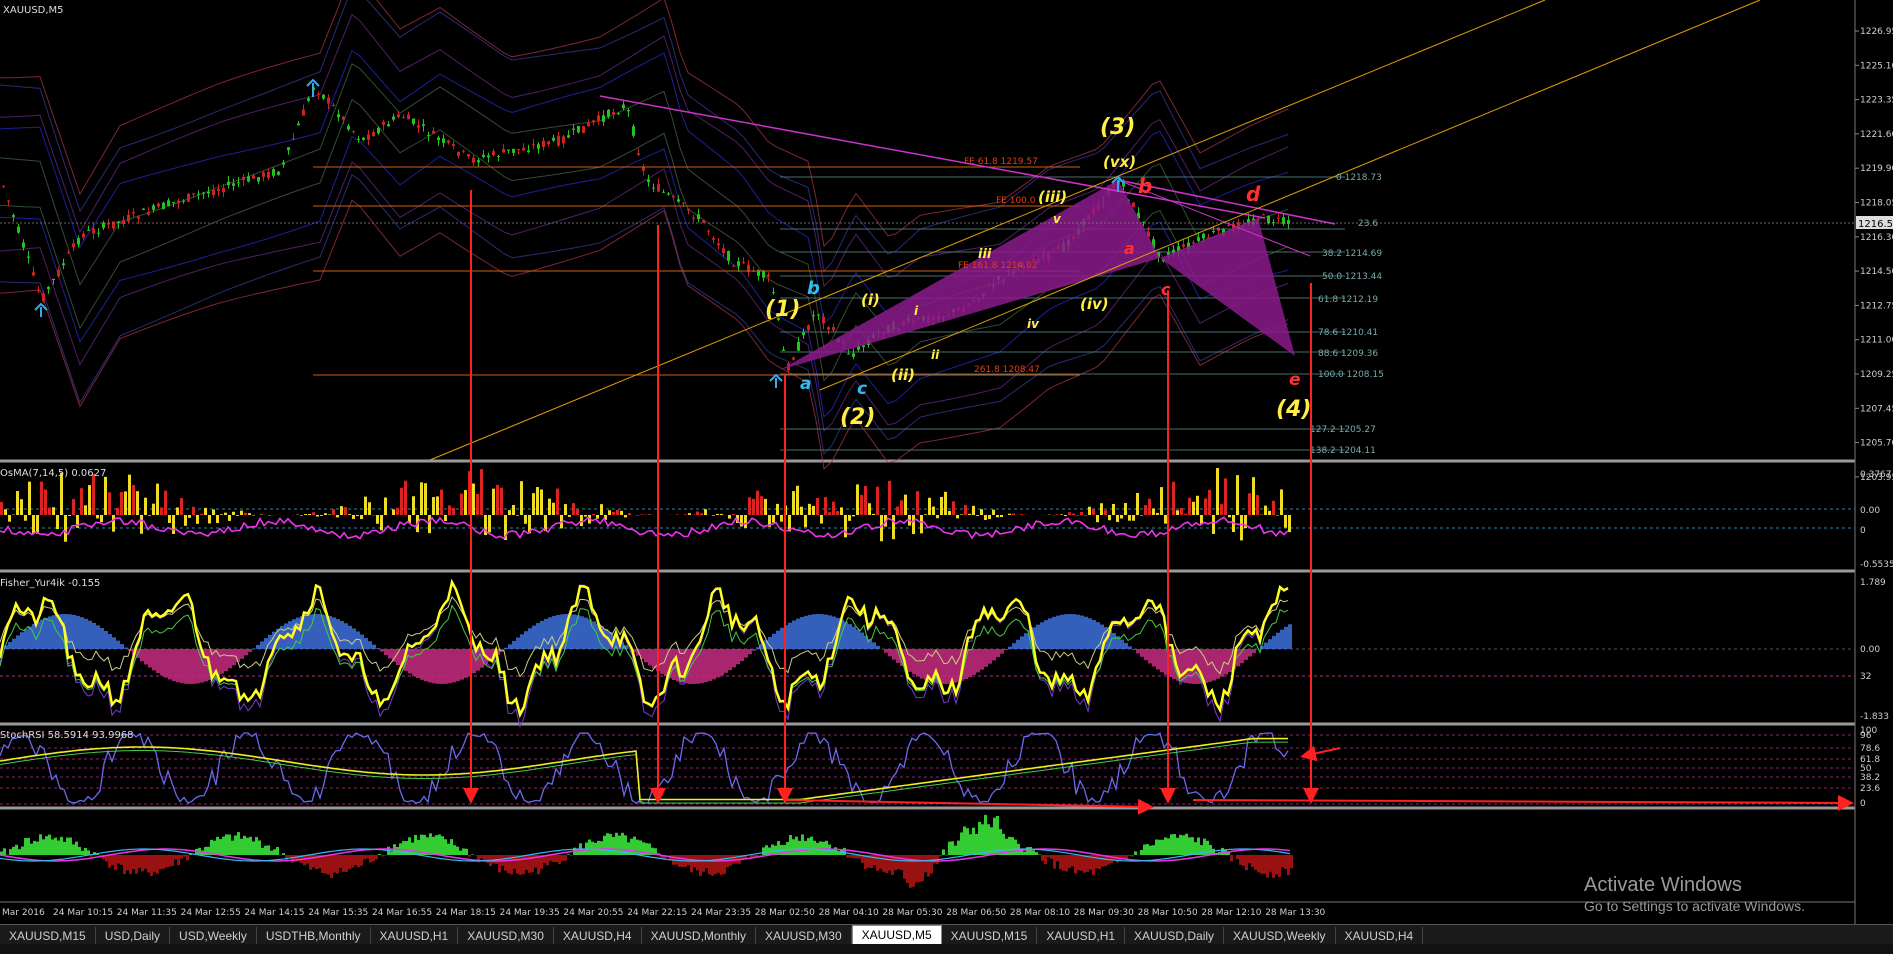 The height and width of the screenshot is (954, 1893). Describe the element at coordinates (1166, 289) in the screenshot. I see `wave-label-c-red: c` at that location.